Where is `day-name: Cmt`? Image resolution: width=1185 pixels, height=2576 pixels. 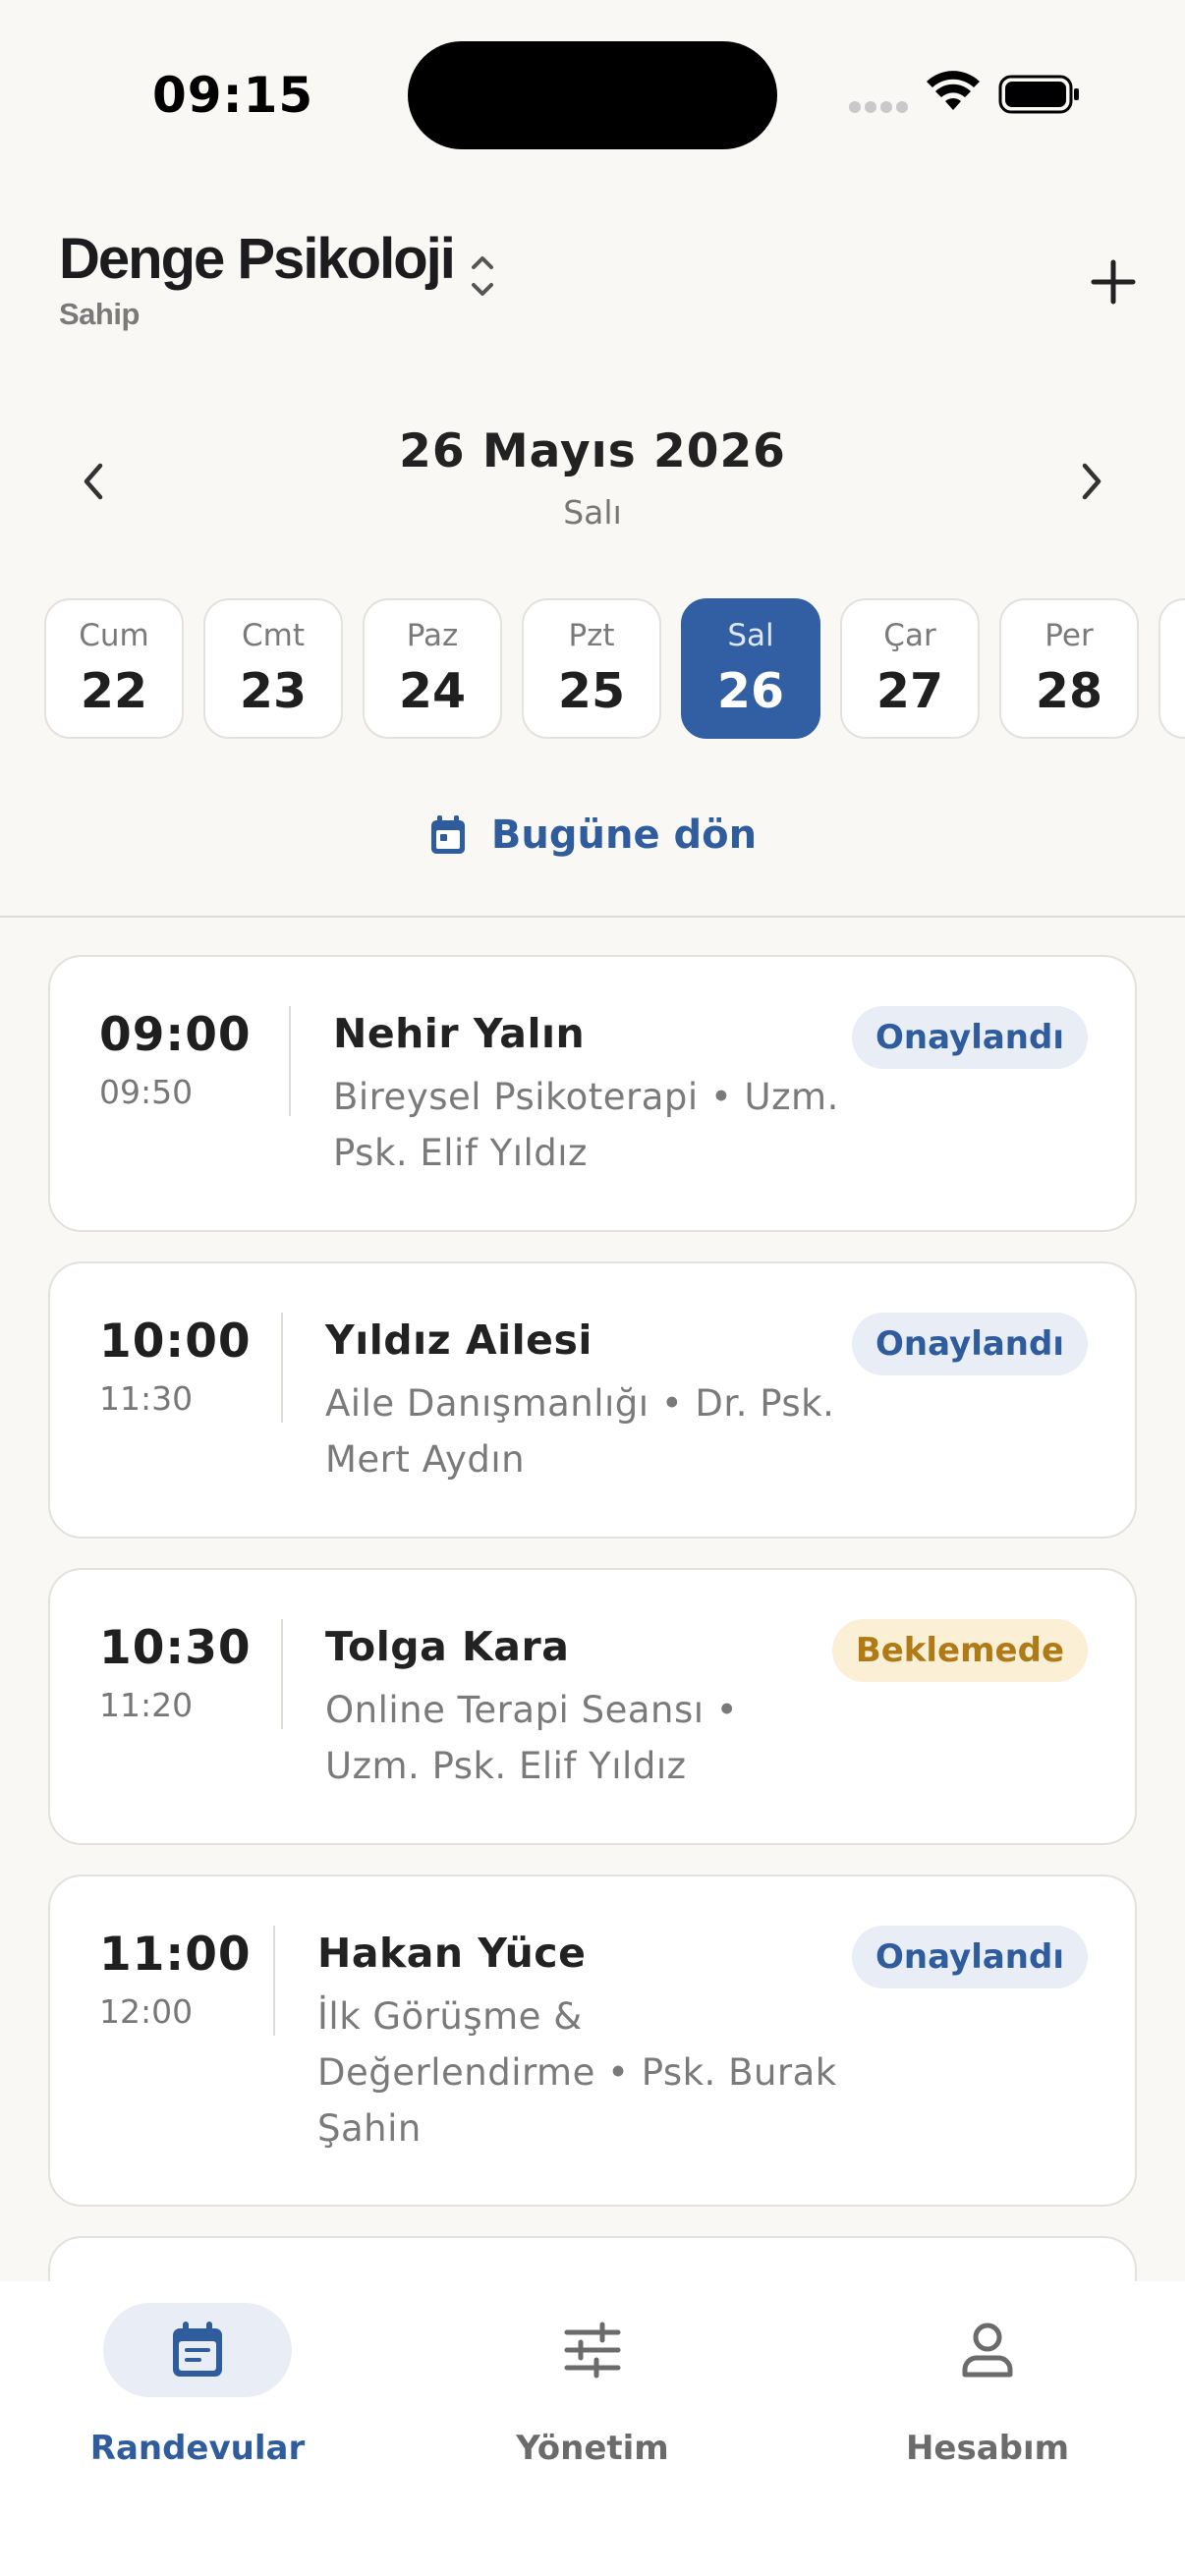
day-name: Cmt is located at coordinates (274, 635).